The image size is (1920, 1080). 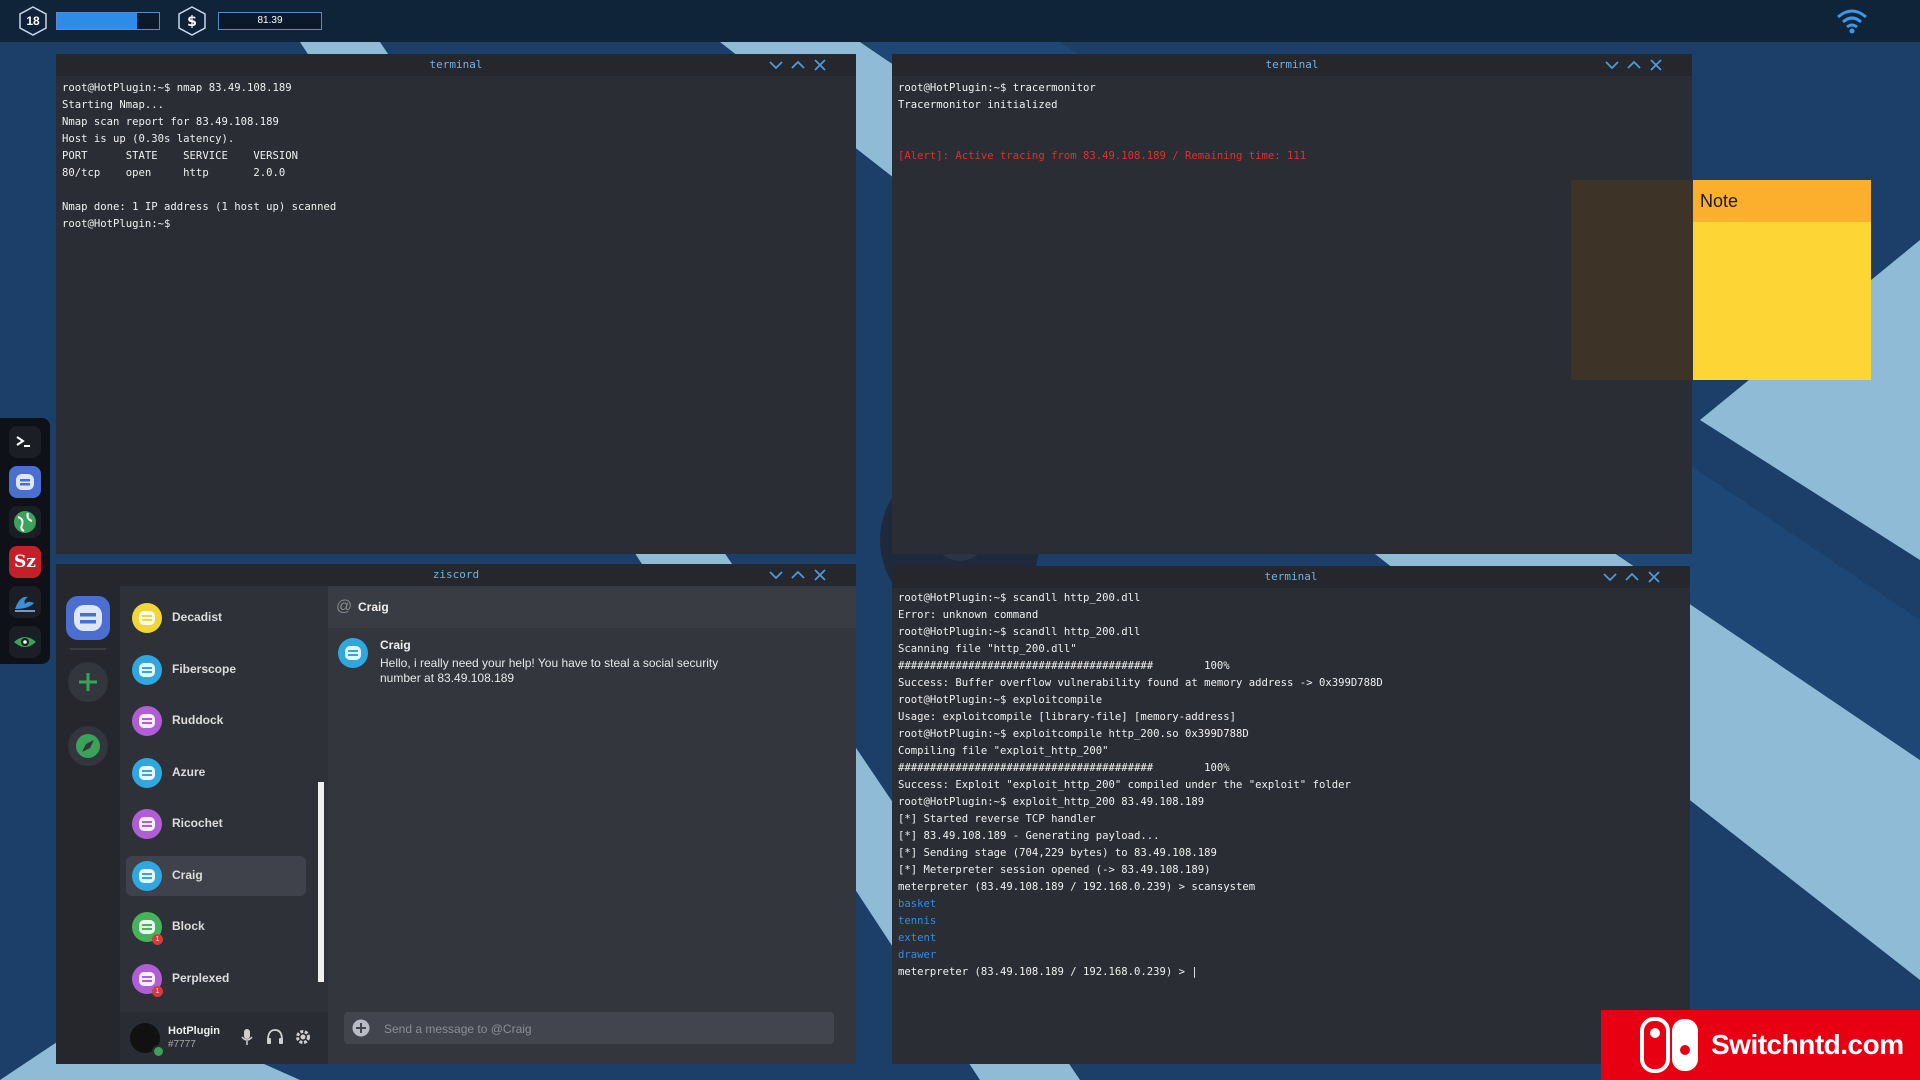 What do you see at coordinates (97, 21) in the screenshot?
I see `xp-bar-fill` at bounding box center [97, 21].